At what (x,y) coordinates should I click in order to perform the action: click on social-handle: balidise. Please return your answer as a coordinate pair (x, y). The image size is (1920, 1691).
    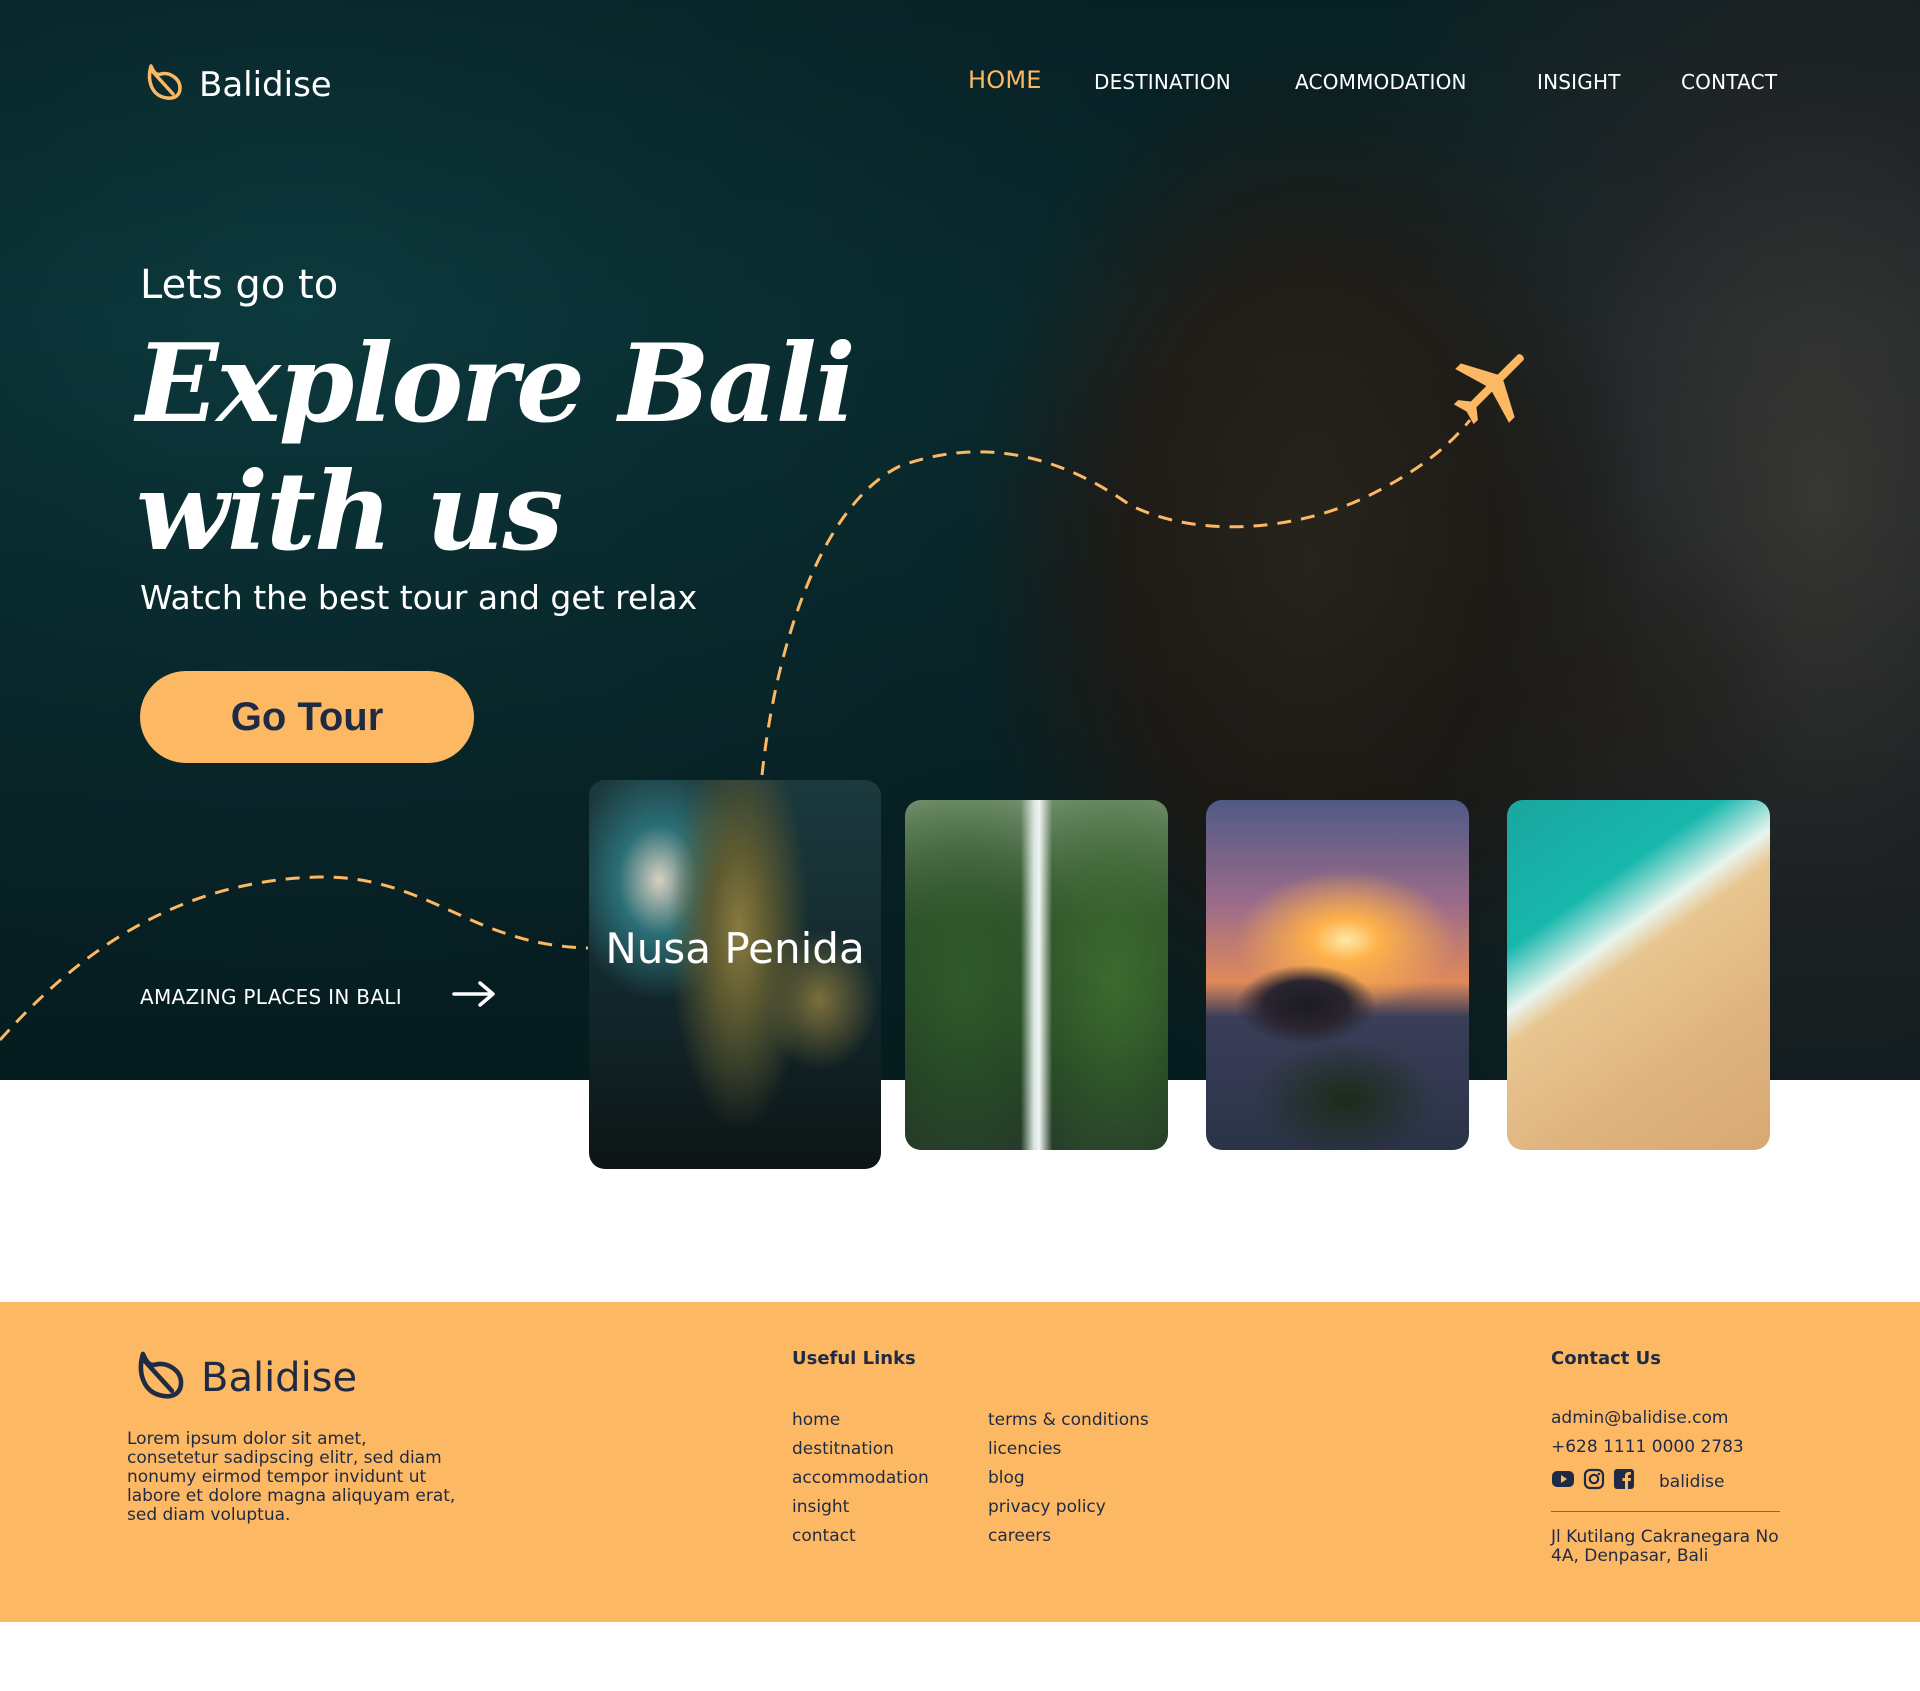
    Looking at the image, I should click on (1692, 1481).